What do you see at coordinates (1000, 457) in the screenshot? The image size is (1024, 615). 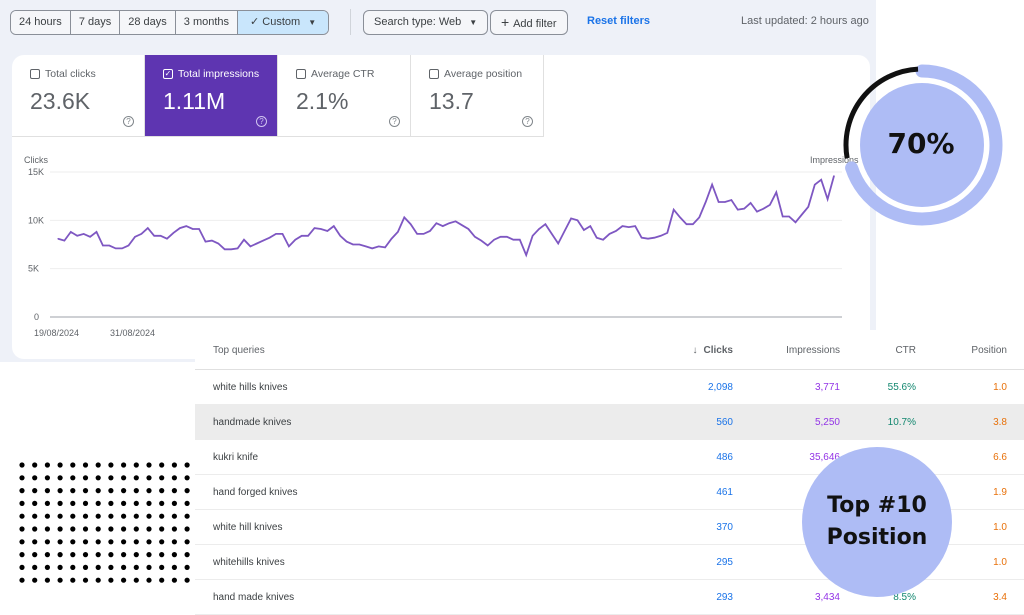 I see `cell-position: 6.6` at bounding box center [1000, 457].